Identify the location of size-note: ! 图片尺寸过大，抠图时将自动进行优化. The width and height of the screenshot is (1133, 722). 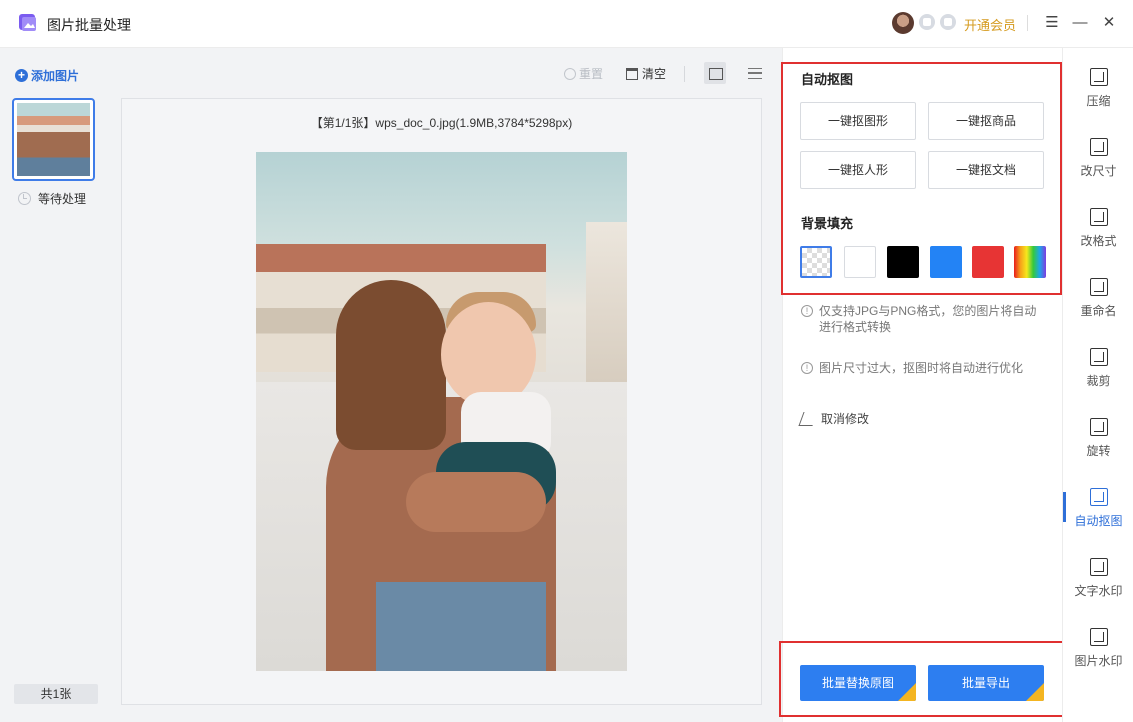
(921, 368).